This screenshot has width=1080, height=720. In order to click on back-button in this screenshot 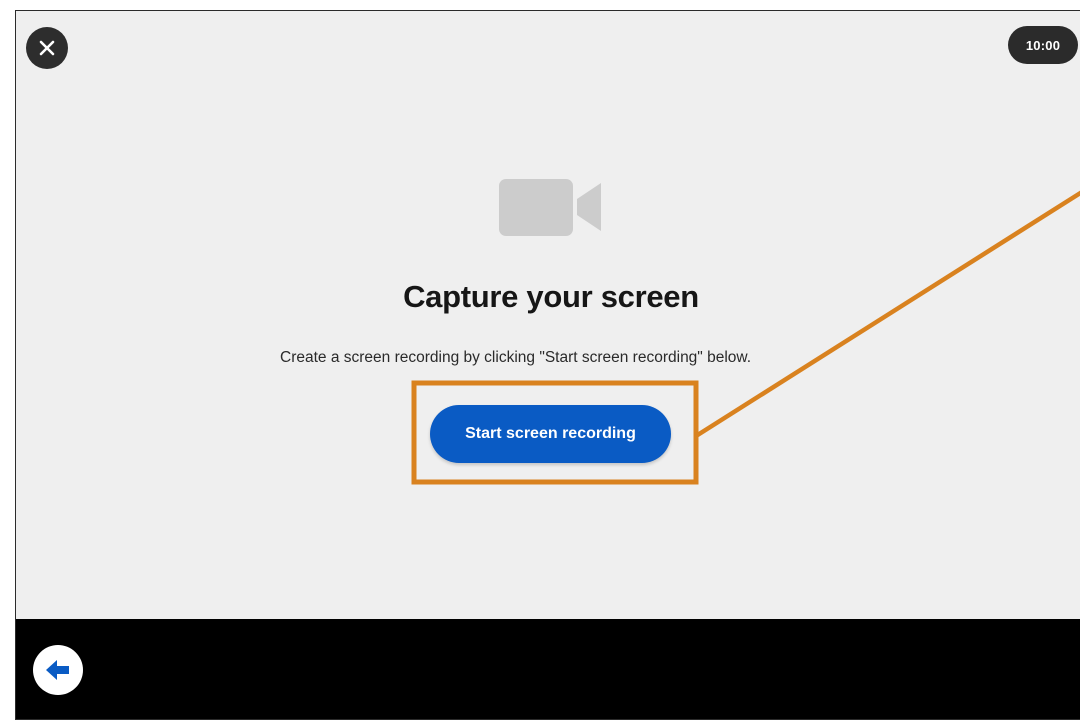, I will do `click(58, 670)`.